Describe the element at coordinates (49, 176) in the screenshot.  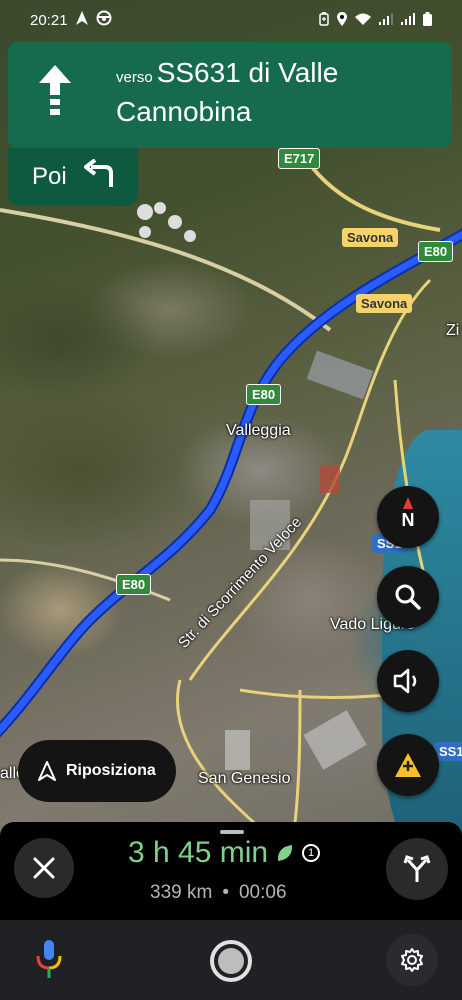
I see `then-label: Poi` at that location.